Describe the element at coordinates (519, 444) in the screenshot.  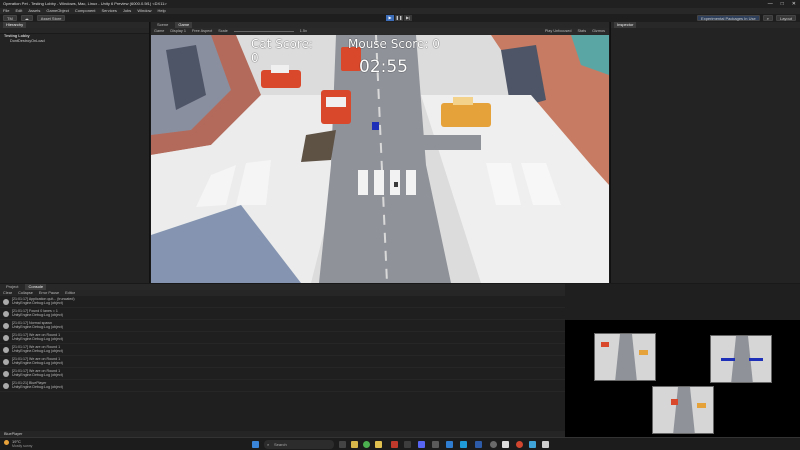
I see `app-icon-orange` at that location.